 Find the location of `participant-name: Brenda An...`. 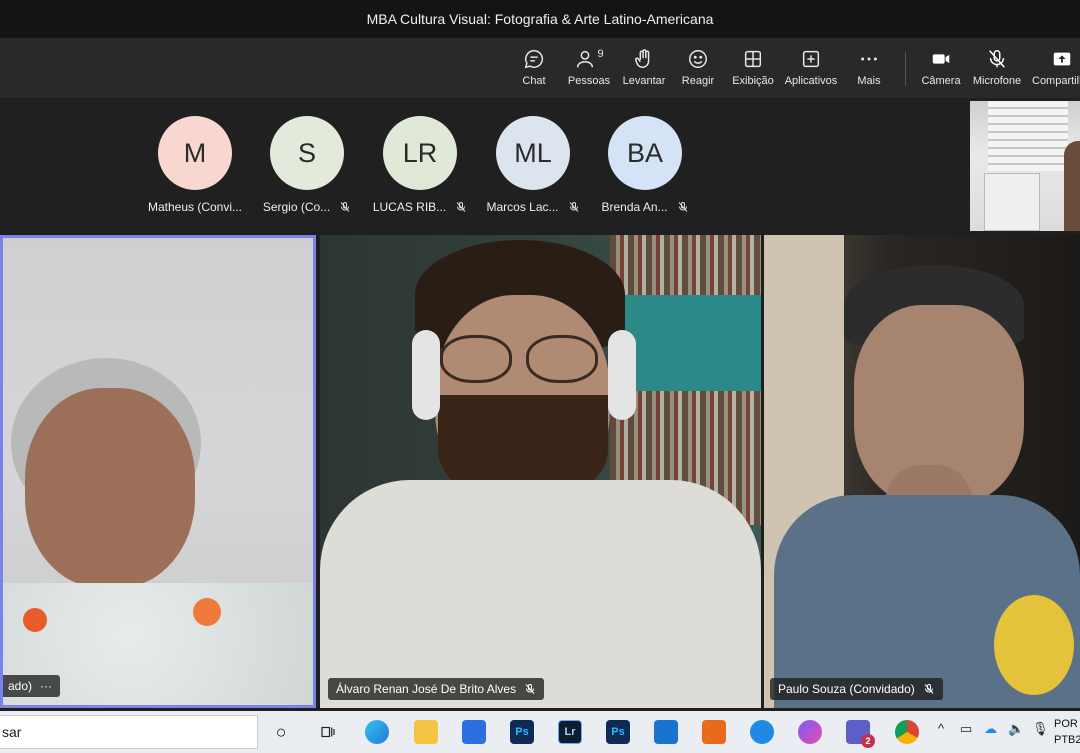

participant-name: Brenda An... is located at coordinates (634, 207).